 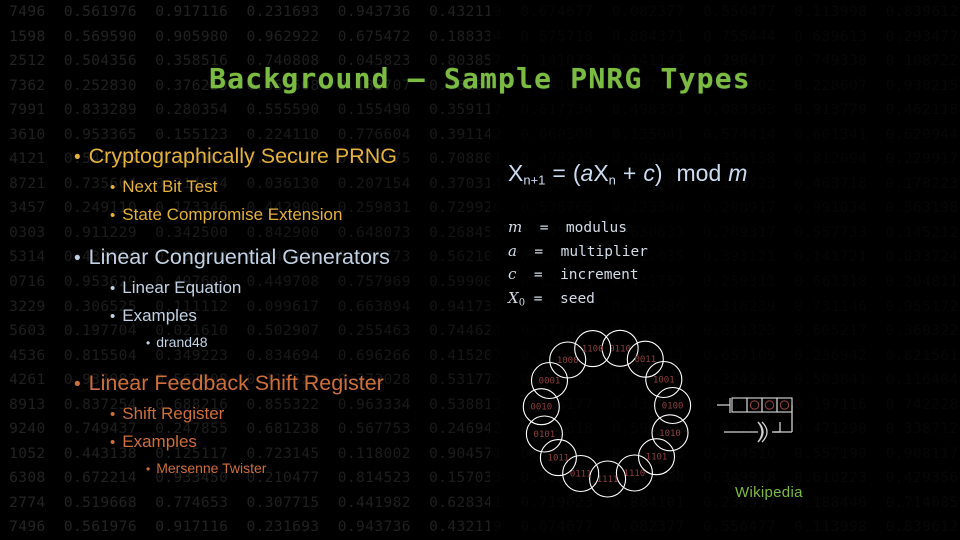 I want to click on lfsr-state-label: 0100, so click(x=673, y=407).